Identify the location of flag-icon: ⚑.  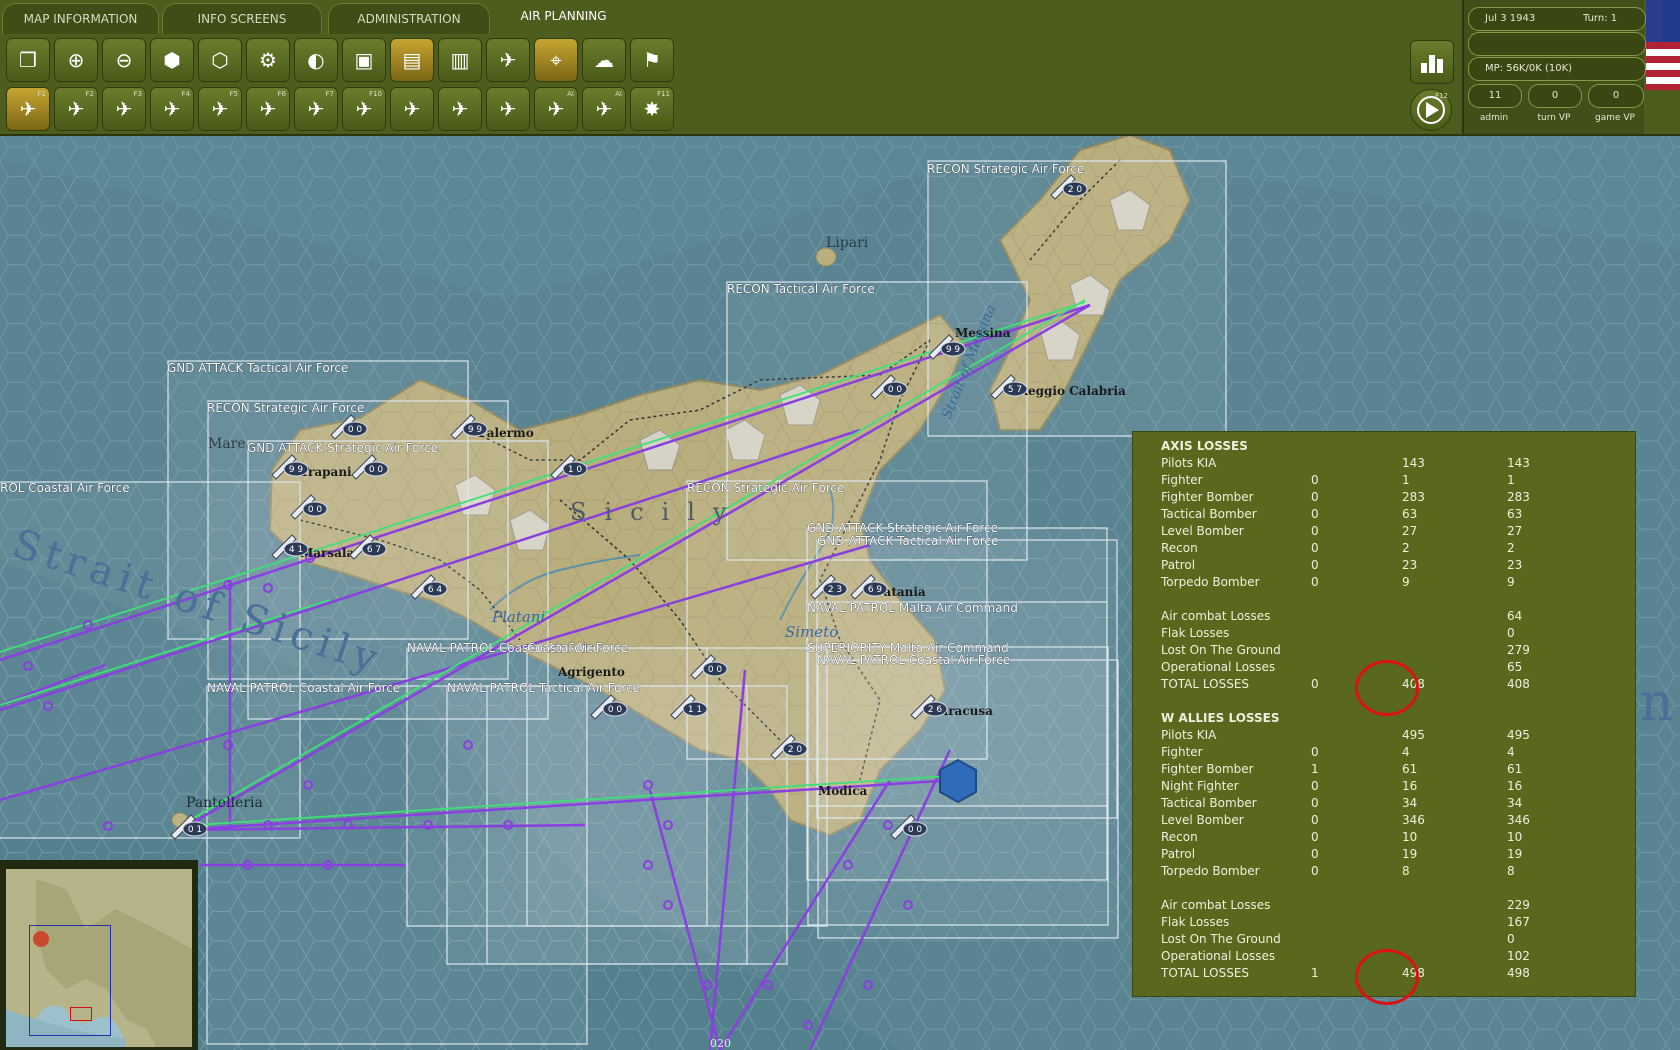
(652, 60).